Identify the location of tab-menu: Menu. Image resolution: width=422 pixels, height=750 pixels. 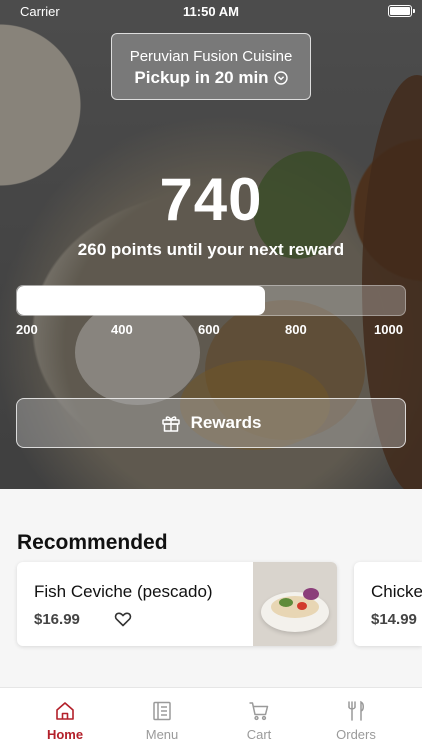
(162, 719).